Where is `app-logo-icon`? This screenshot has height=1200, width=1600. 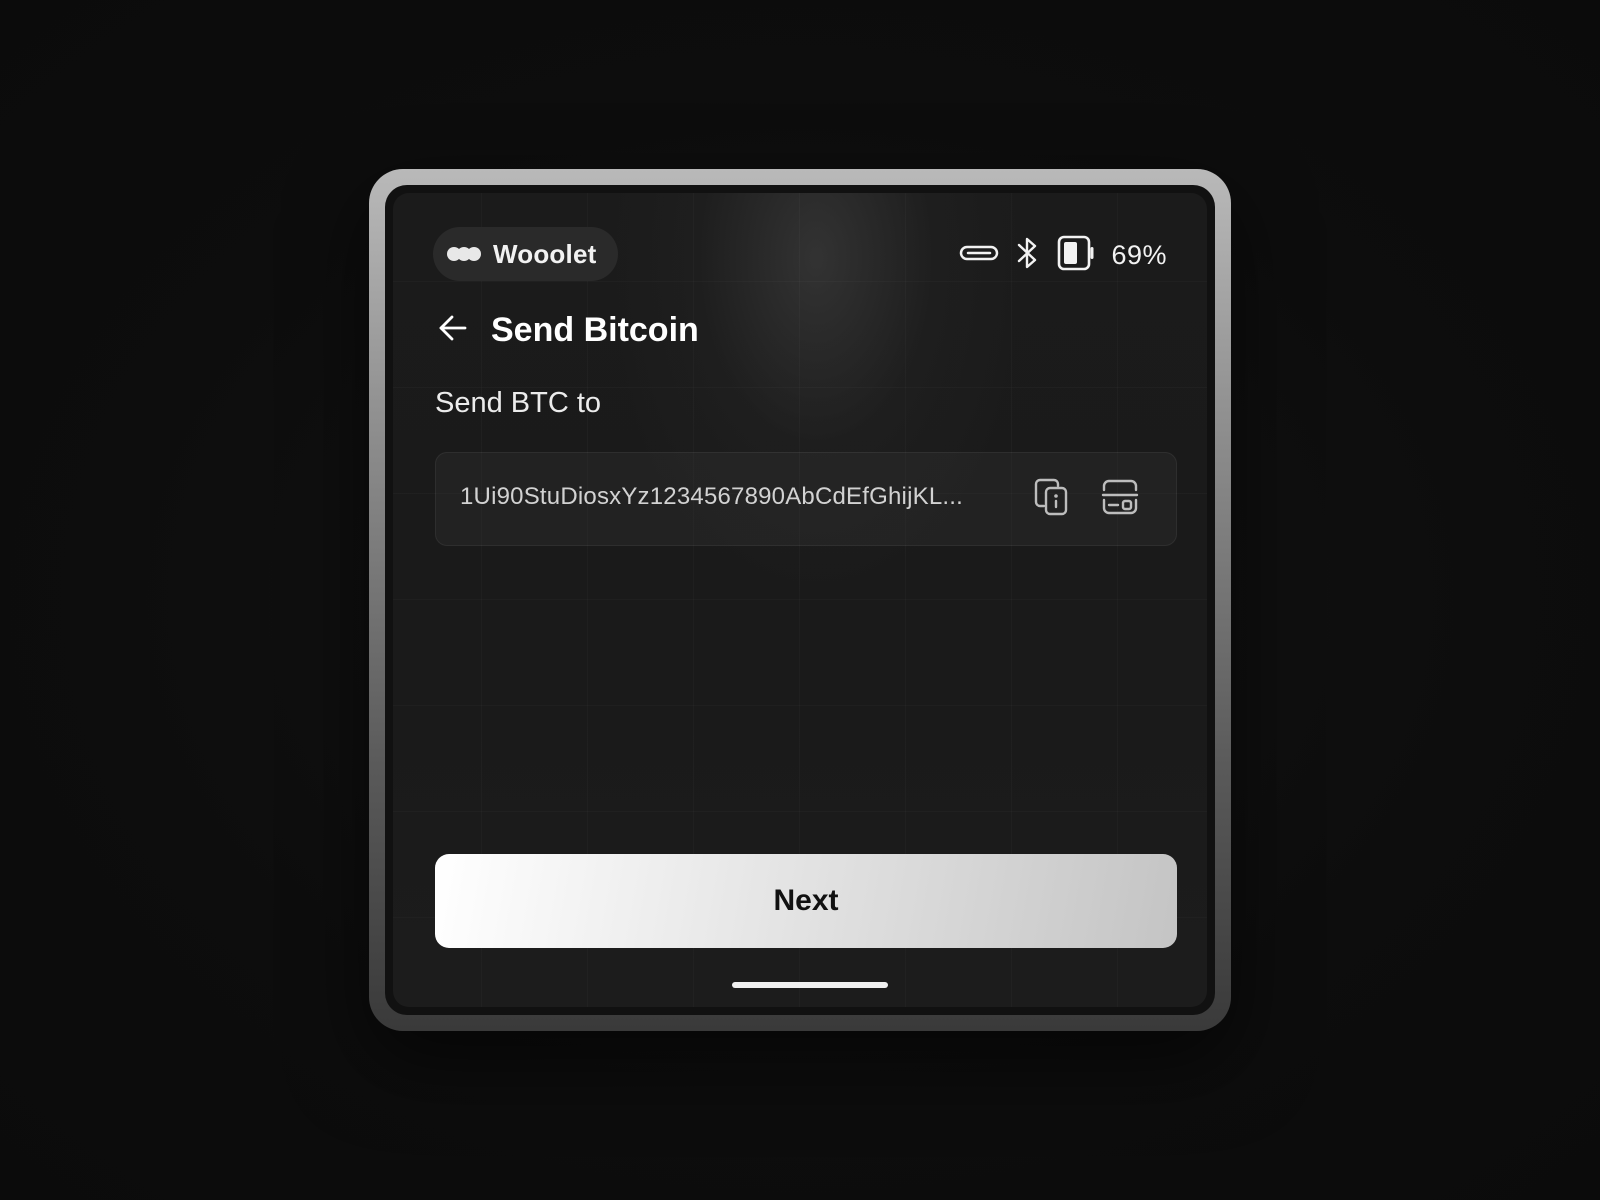
app-logo-icon is located at coordinates (465, 254).